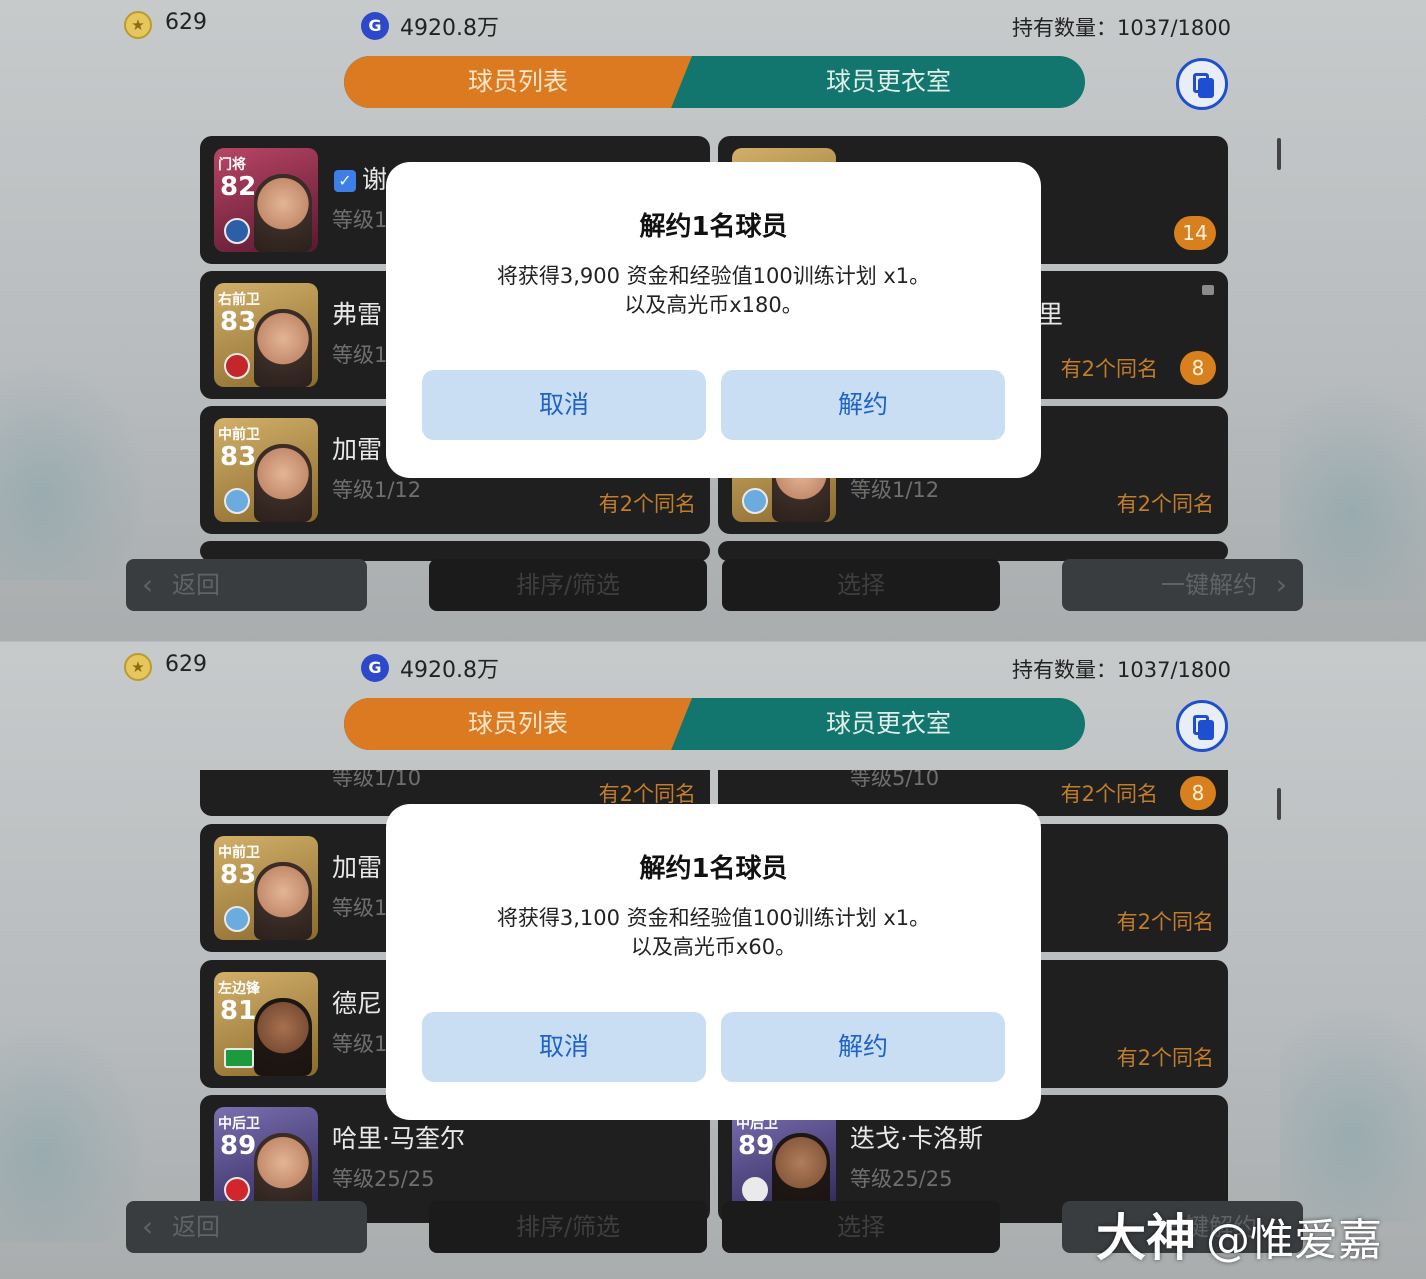  Describe the element at coordinates (239, 300) in the screenshot. I see `player-position: 右前卫` at that location.